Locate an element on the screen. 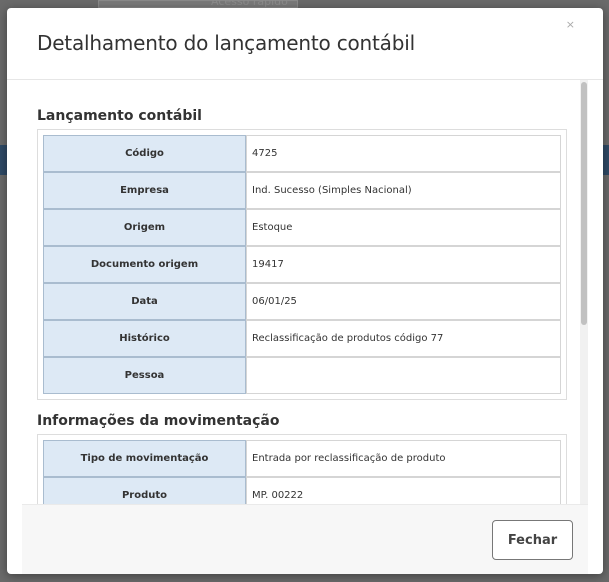 The image size is (609, 582). table-row: Data 06/01/25 is located at coordinates (302, 301).